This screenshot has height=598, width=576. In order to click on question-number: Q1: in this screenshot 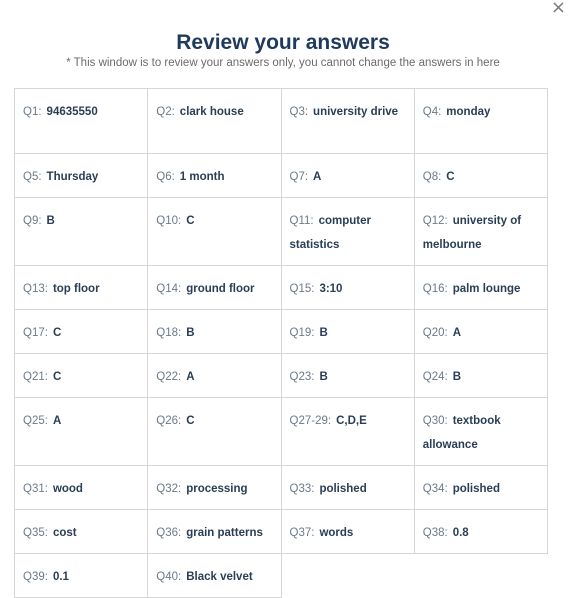, I will do `click(32, 112)`.